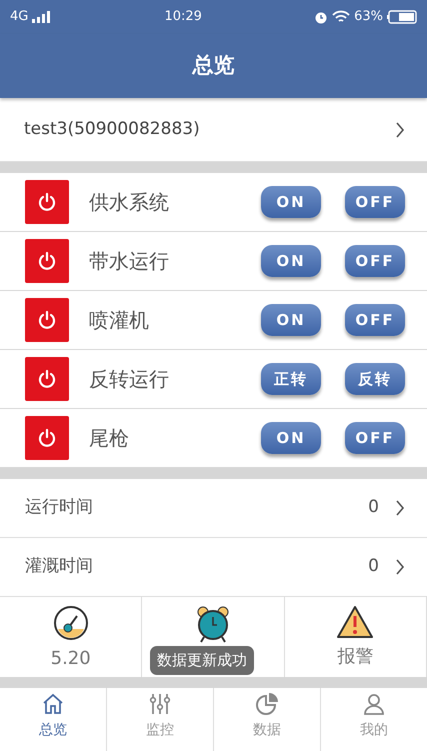 The width and height of the screenshot is (427, 751). I want to click on info-label: 运行时间, so click(59, 508).